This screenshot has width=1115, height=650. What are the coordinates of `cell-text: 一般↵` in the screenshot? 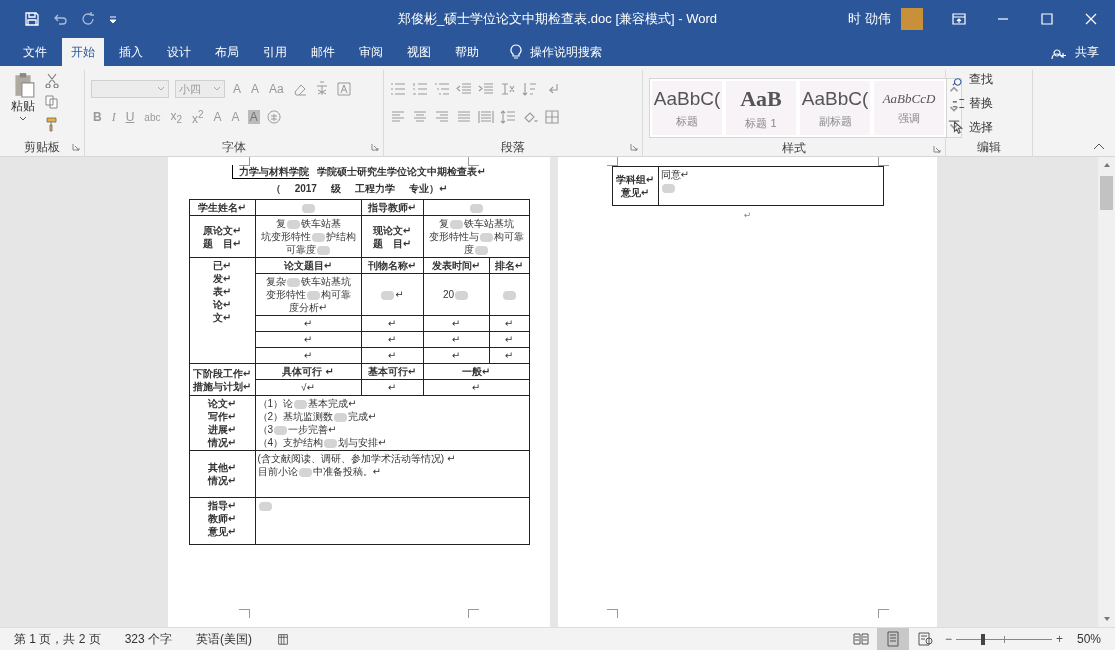 It's located at (476, 371).